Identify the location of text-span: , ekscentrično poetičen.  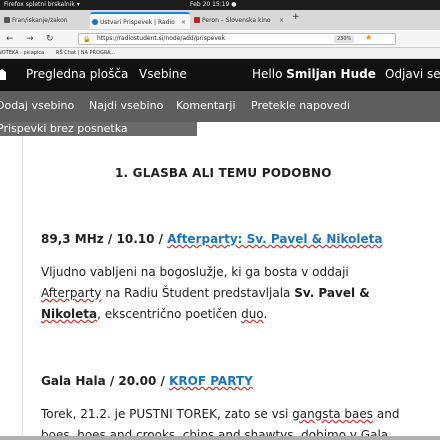
(169, 314).